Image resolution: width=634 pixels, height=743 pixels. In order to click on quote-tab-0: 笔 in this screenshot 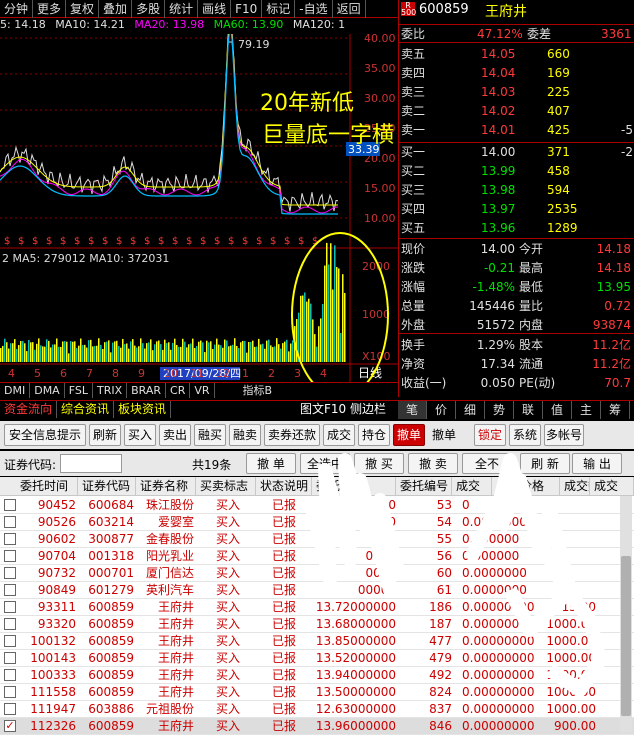, I will do `click(412, 410)`.